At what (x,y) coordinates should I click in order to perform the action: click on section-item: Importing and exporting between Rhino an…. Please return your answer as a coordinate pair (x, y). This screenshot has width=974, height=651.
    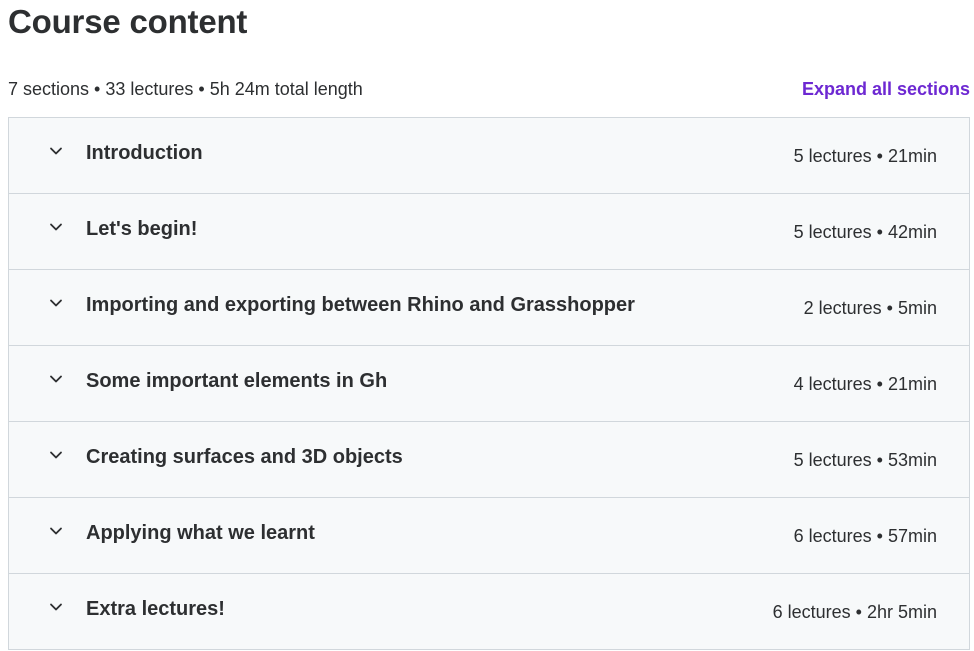
    Looking at the image, I should click on (489, 308).